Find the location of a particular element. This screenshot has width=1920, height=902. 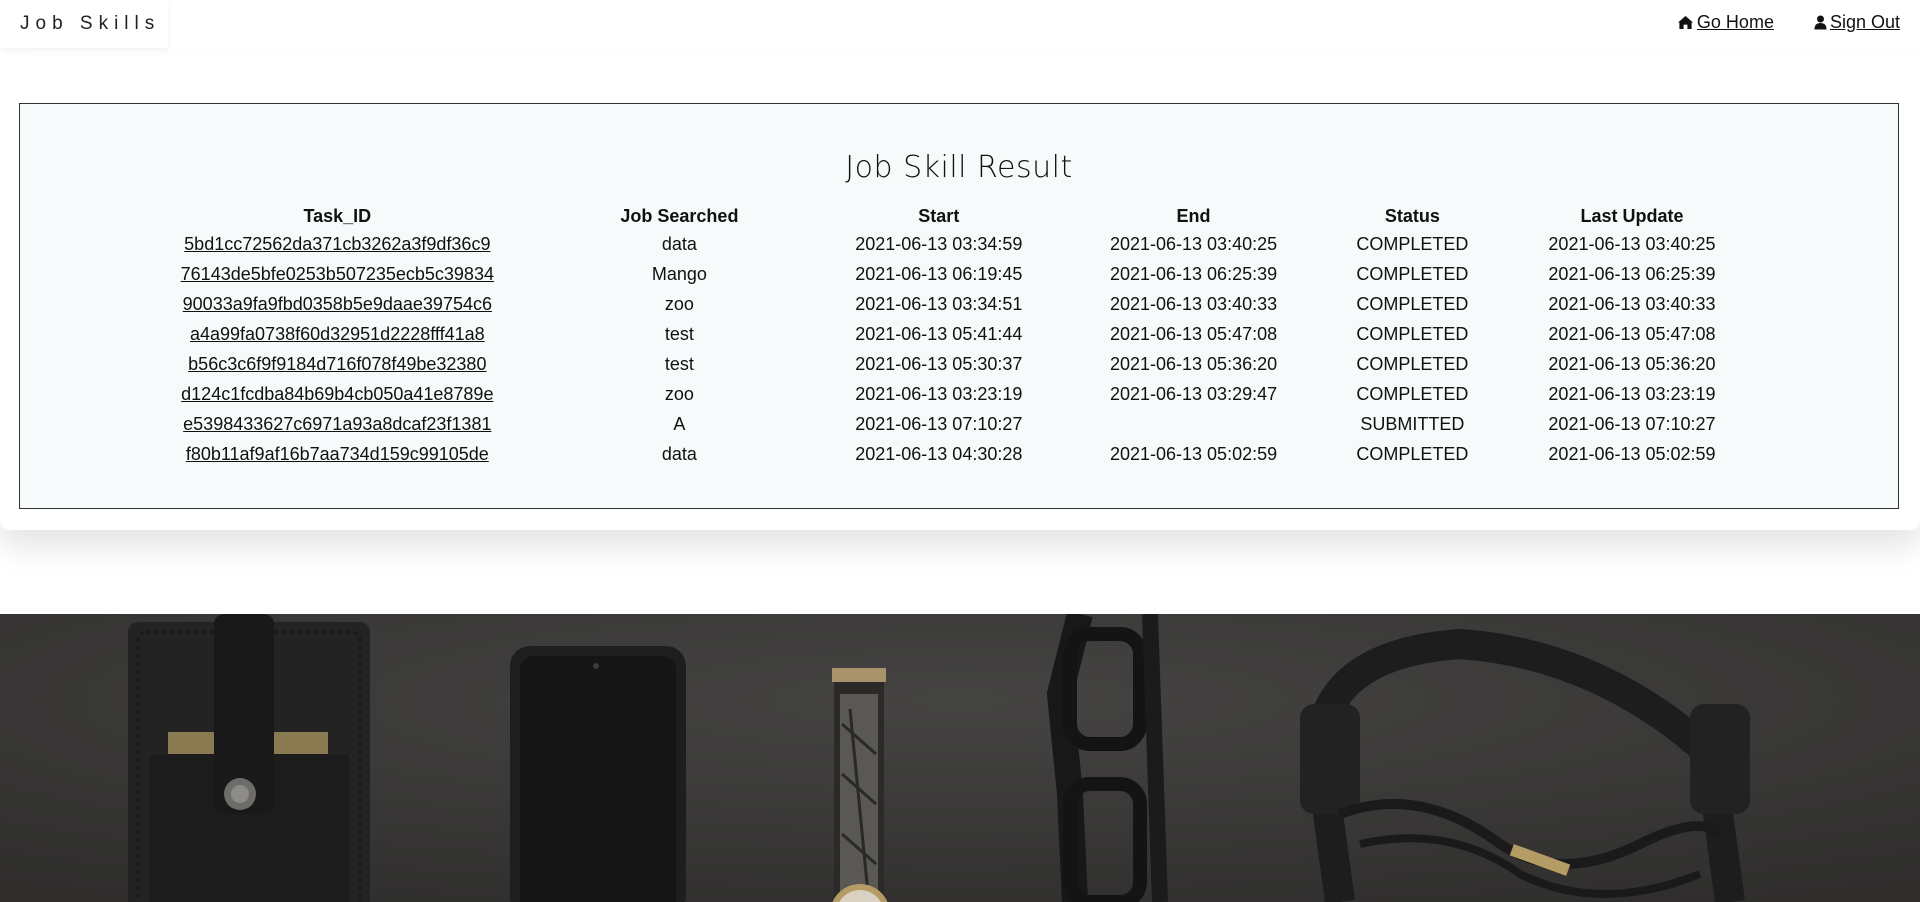

task-id-cell: 5bd1cc72562da371cb3262a3f9df36c9 is located at coordinates (337, 244).